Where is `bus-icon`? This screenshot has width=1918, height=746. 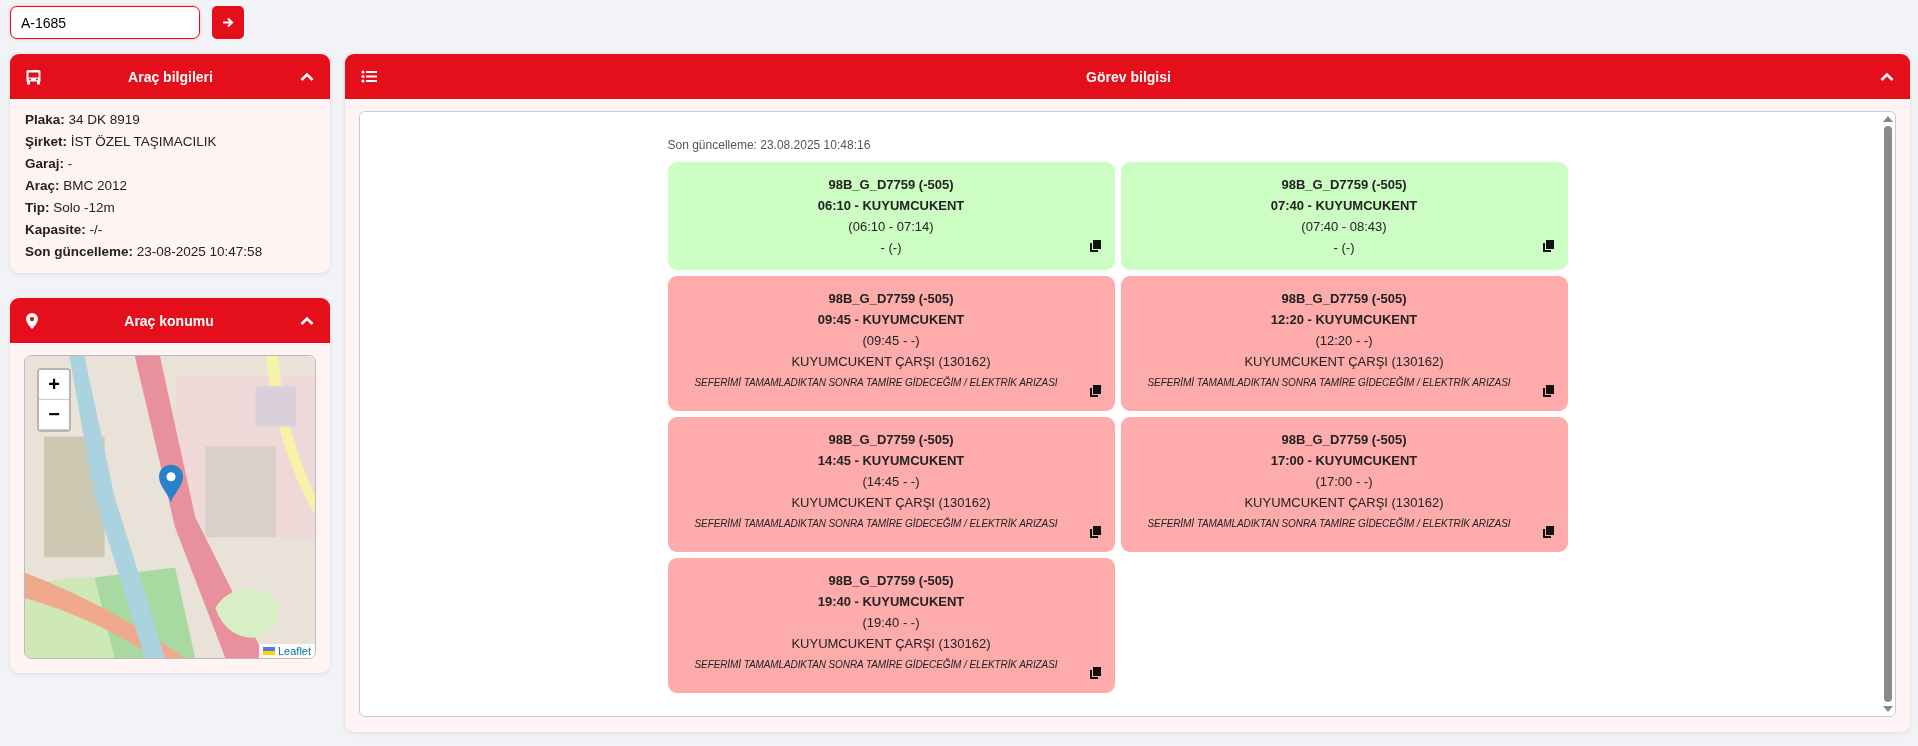
bus-icon is located at coordinates (33, 76).